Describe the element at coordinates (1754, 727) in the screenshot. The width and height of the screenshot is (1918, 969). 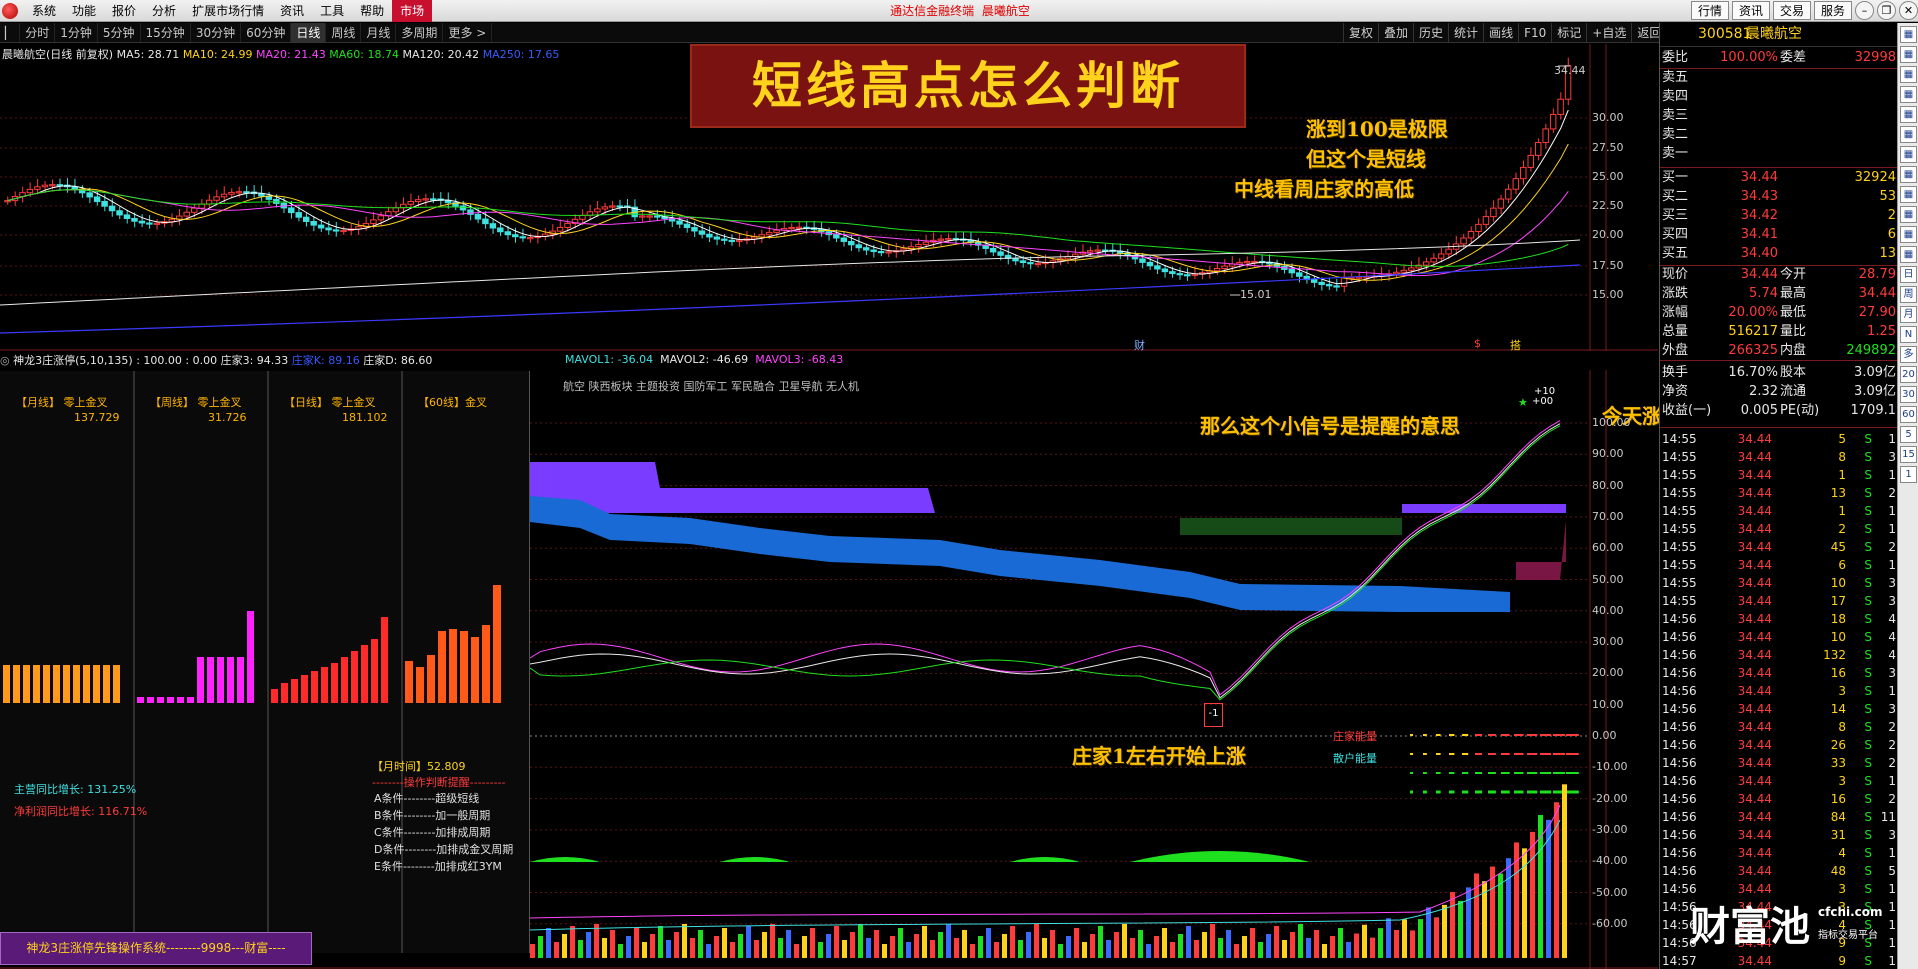
I see `tick-price-16: 34.44` at that location.